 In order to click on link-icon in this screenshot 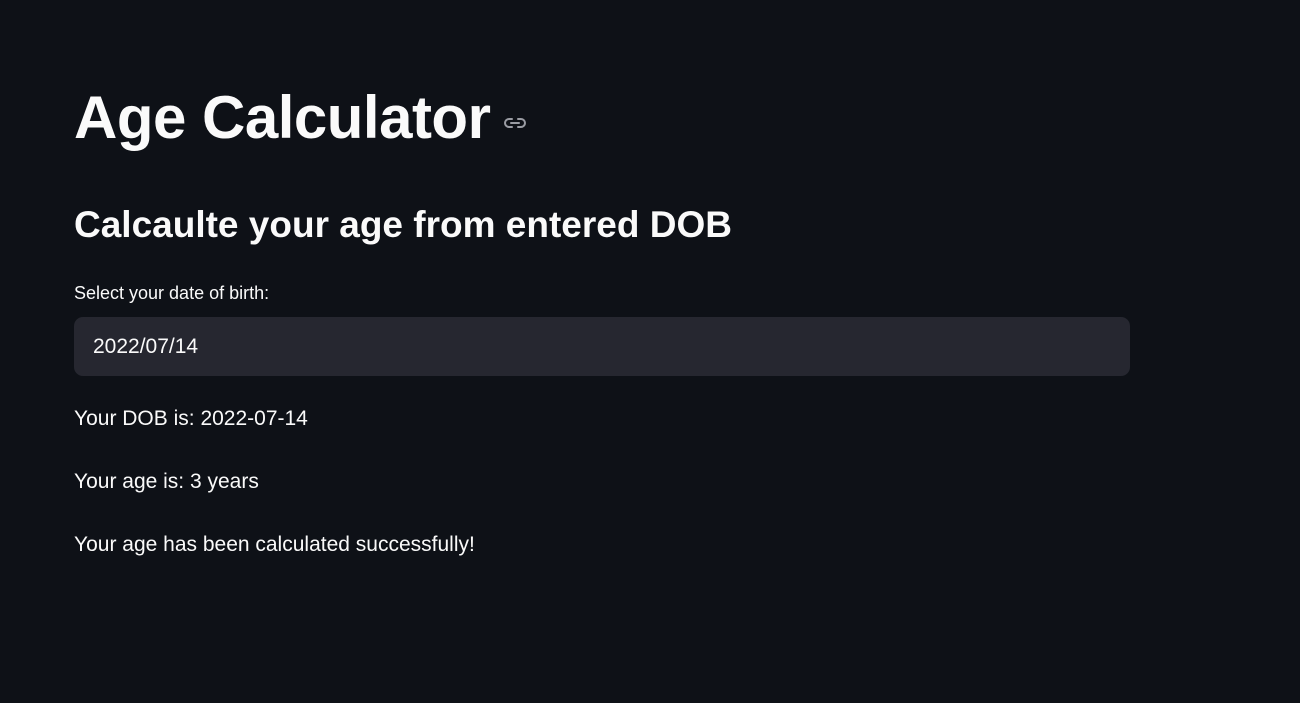, I will do `click(515, 123)`.